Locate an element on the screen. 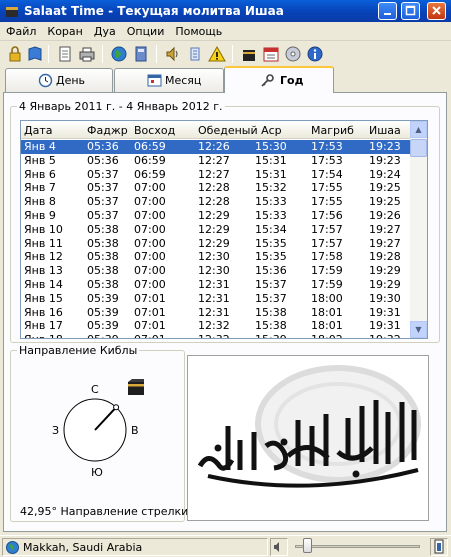 The height and width of the screenshot is (557, 451). table-row: Янв 7 05:37 07:00 12:28 15:32 17:55 19:25 is located at coordinates (215, 188).